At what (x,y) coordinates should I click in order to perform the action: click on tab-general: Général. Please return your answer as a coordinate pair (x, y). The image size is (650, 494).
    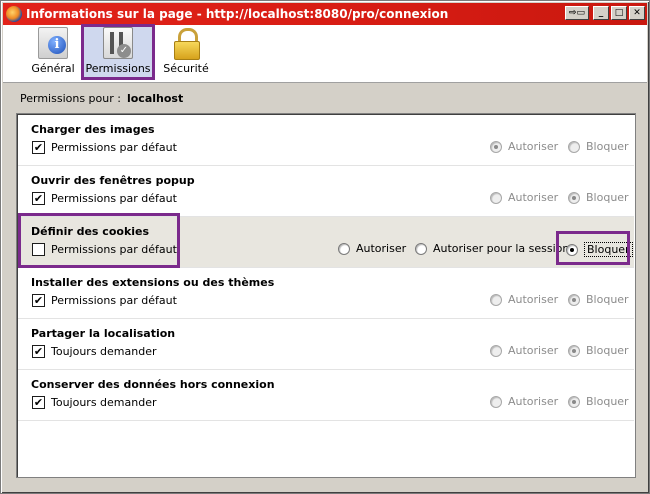
    Looking at the image, I should click on (53, 52).